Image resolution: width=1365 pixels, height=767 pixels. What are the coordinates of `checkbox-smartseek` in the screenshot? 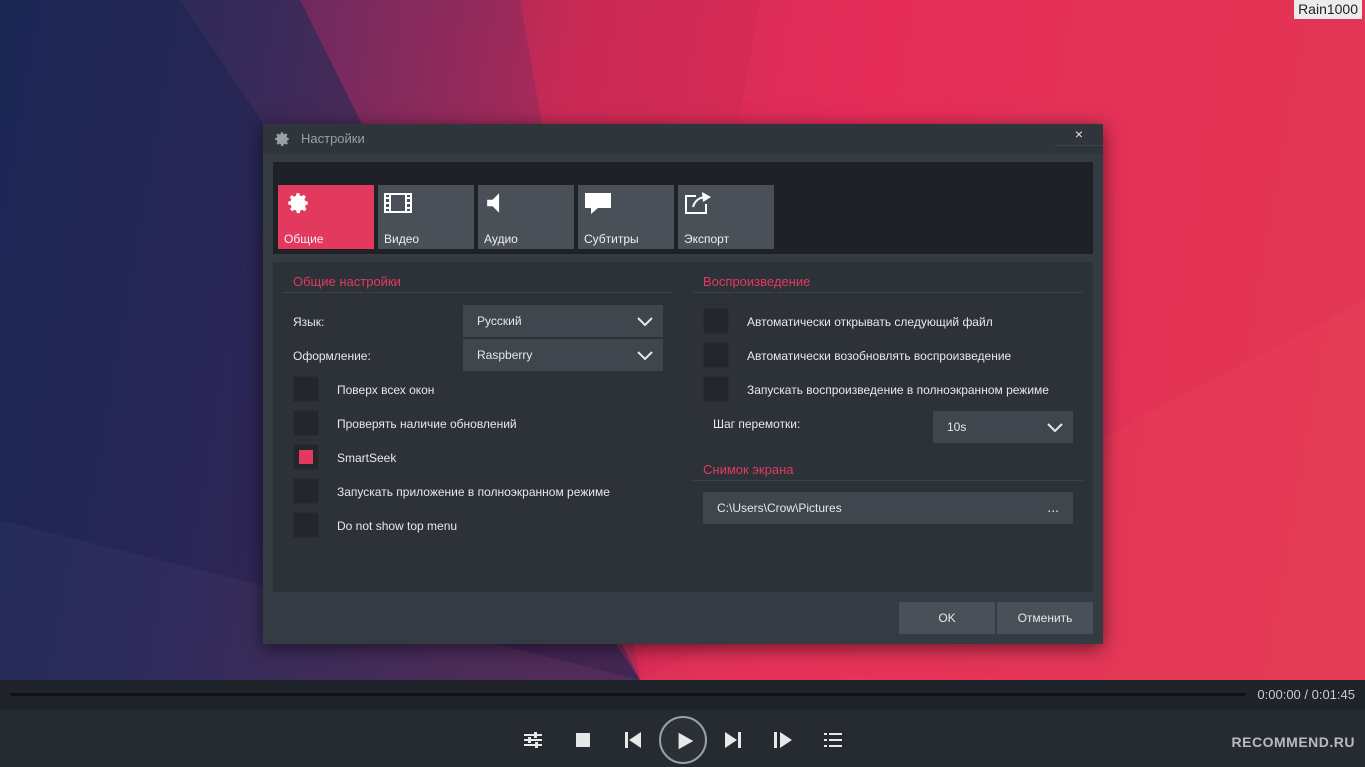 It's located at (306, 457).